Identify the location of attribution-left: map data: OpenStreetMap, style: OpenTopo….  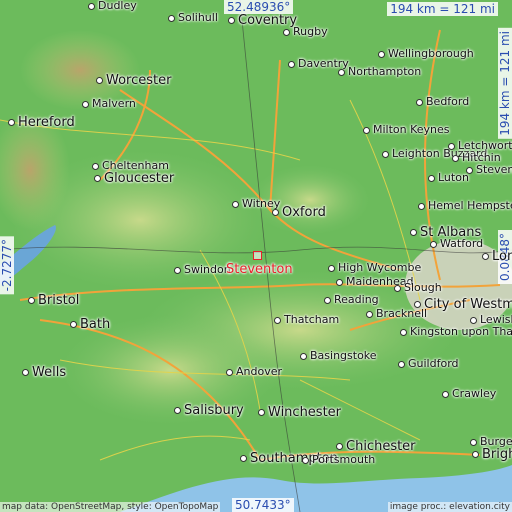
(110, 507).